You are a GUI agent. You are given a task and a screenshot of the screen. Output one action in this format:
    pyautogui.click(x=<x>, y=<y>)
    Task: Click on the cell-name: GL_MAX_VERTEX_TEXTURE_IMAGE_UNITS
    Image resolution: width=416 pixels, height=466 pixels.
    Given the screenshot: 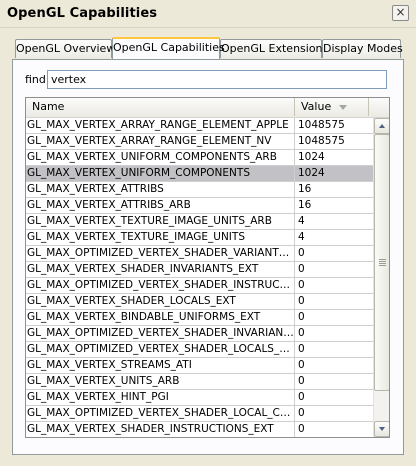 What is the action you would take?
    pyautogui.click(x=160, y=237)
    